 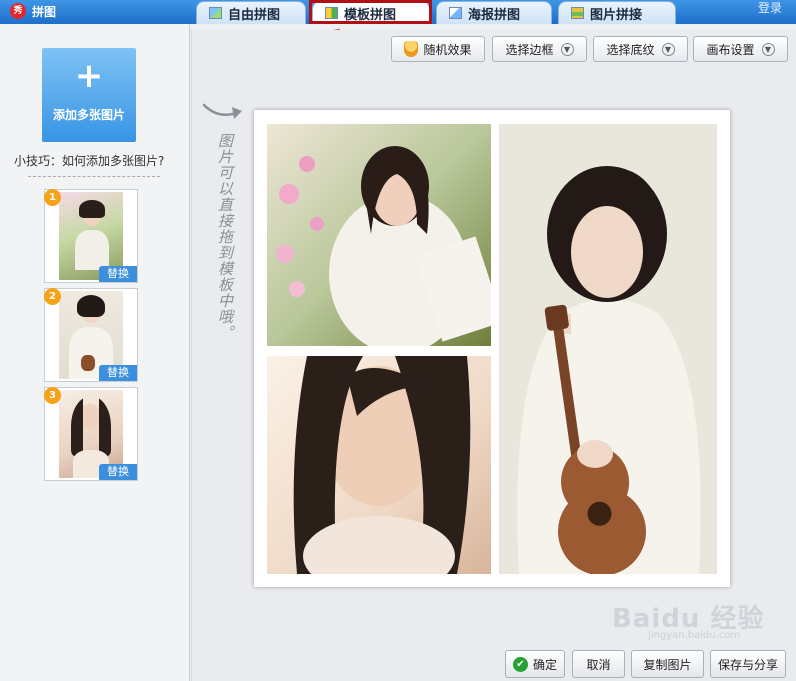 I want to click on select-border-label: 选择边框, so click(x=529, y=49).